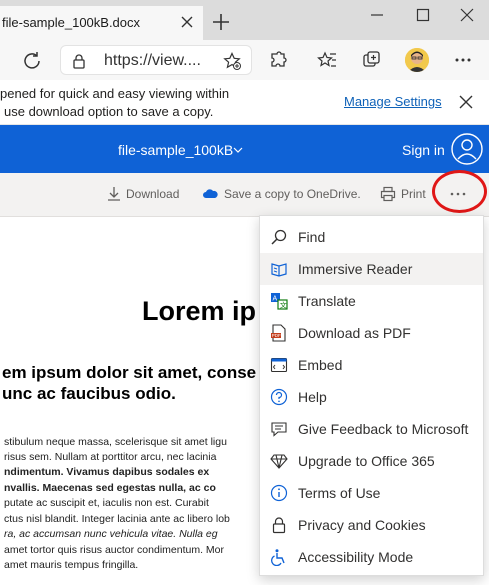  Describe the element at coordinates (232, 61) in the screenshot. I see `add-favorite-icon` at that location.